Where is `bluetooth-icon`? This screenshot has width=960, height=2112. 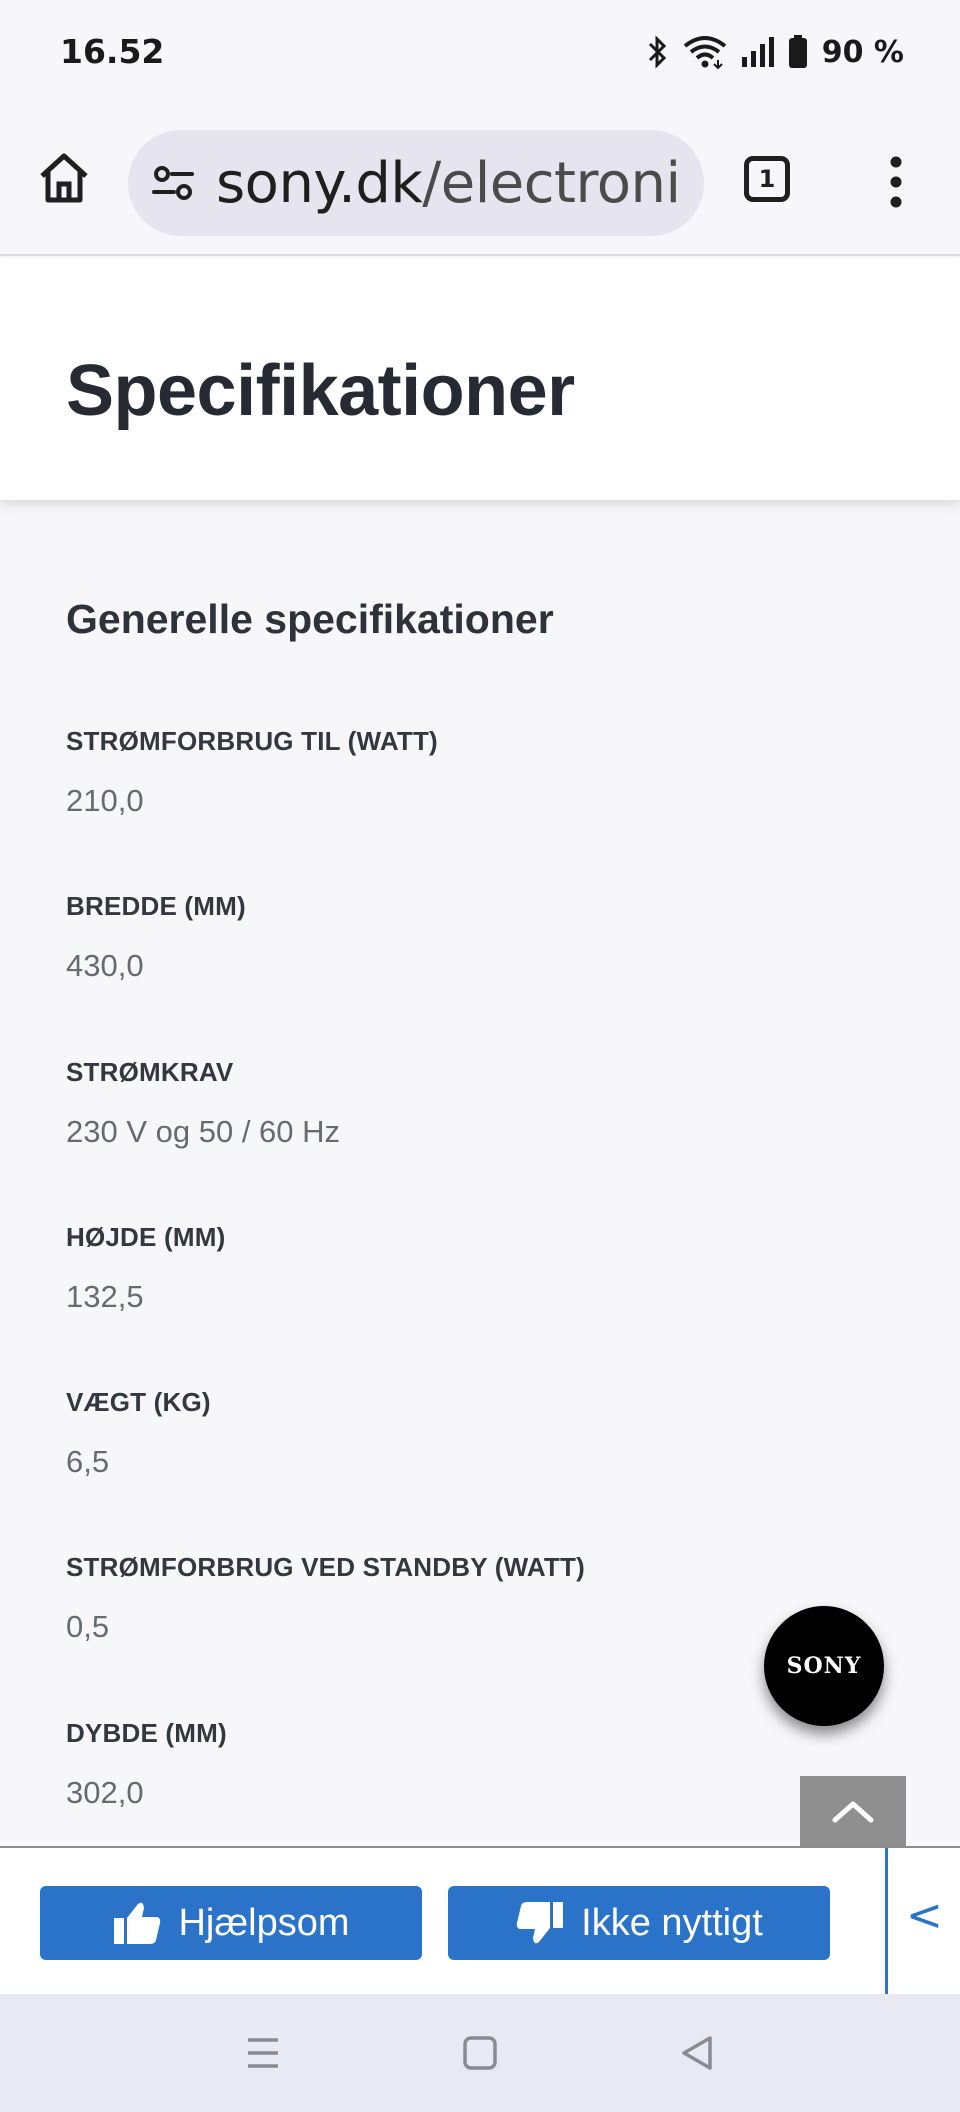
bluetooth-icon is located at coordinates (658, 52).